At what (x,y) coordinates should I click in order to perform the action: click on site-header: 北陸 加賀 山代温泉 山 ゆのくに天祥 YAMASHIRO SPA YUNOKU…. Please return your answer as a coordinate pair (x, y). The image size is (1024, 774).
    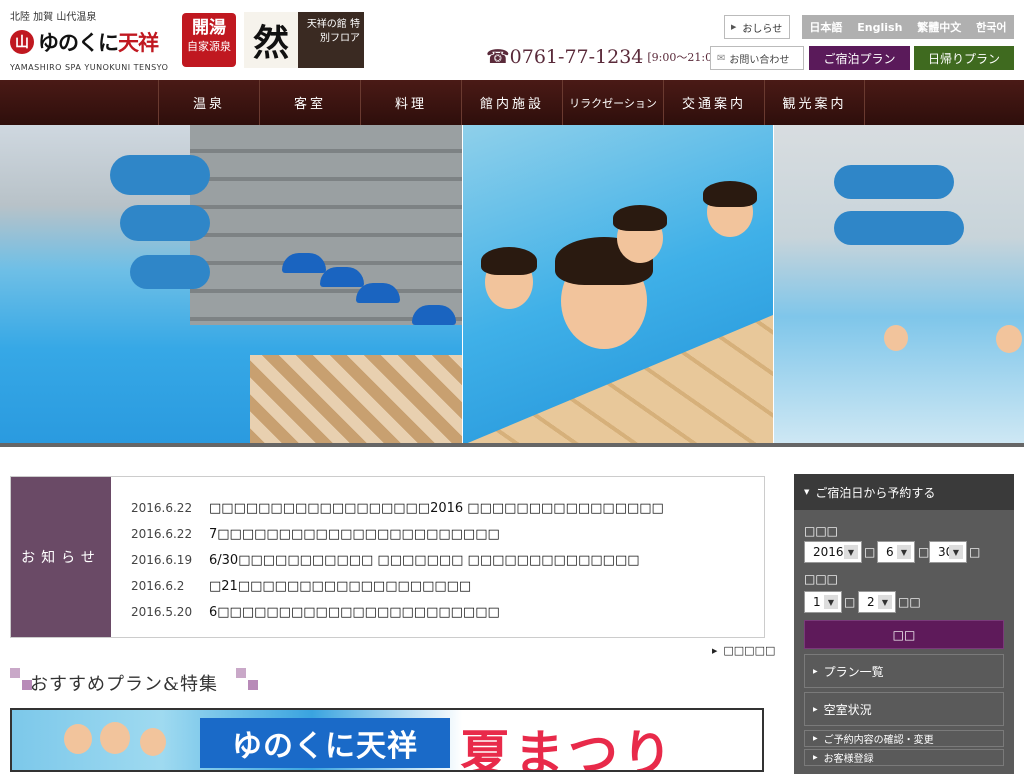
    Looking at the image, I should click on (512, 40).